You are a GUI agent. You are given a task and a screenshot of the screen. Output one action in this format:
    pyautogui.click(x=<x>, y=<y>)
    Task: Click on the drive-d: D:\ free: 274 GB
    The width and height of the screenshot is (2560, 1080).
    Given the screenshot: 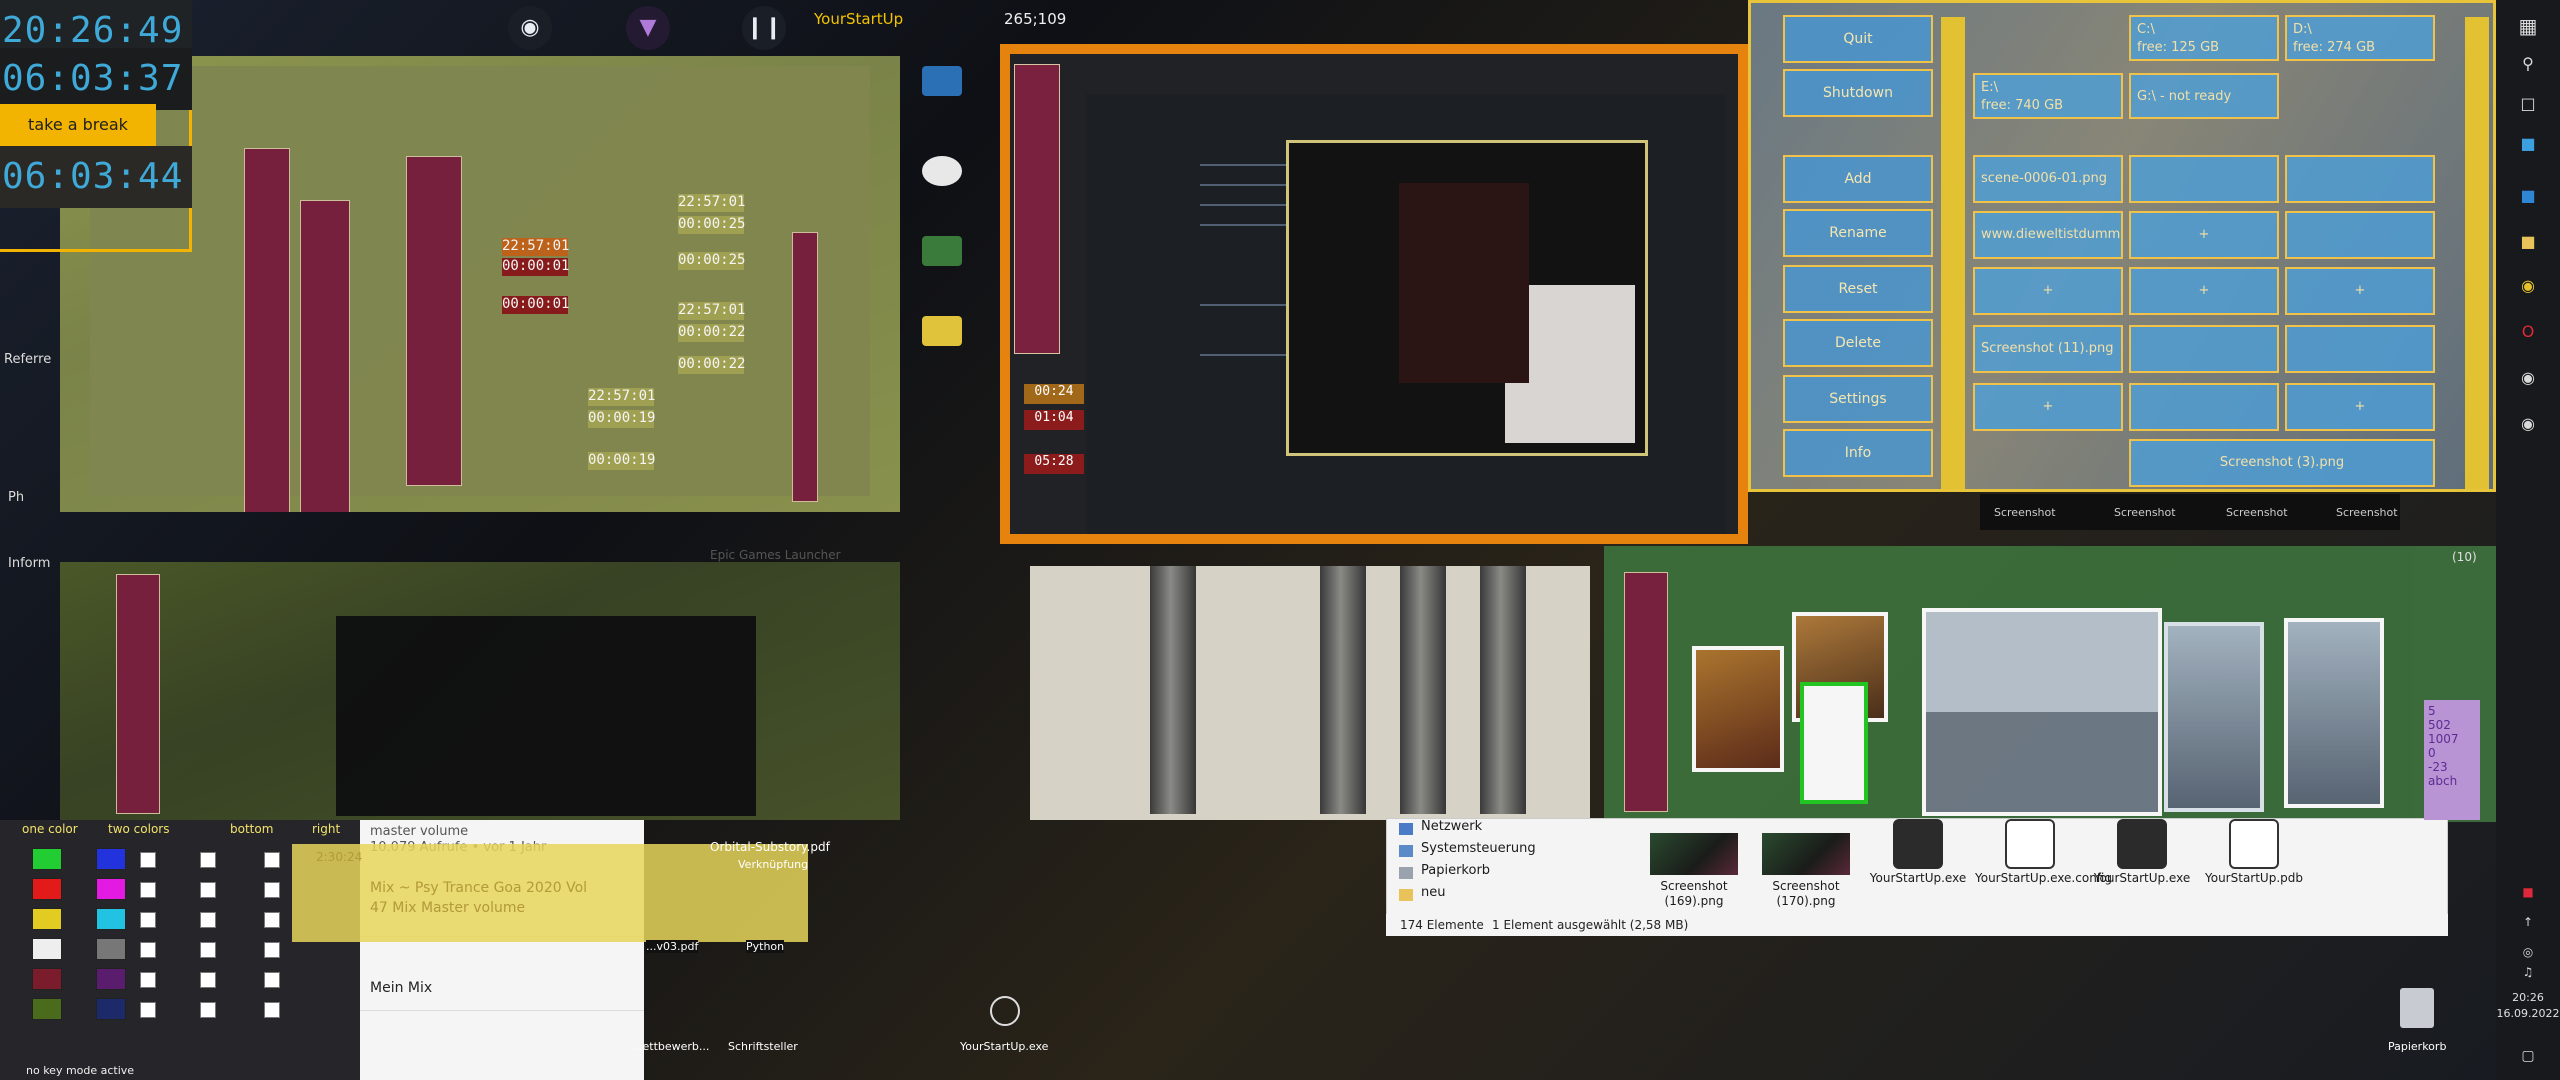 What is the action you would take?
    pyautogui.click(x=2360, y=38)
    